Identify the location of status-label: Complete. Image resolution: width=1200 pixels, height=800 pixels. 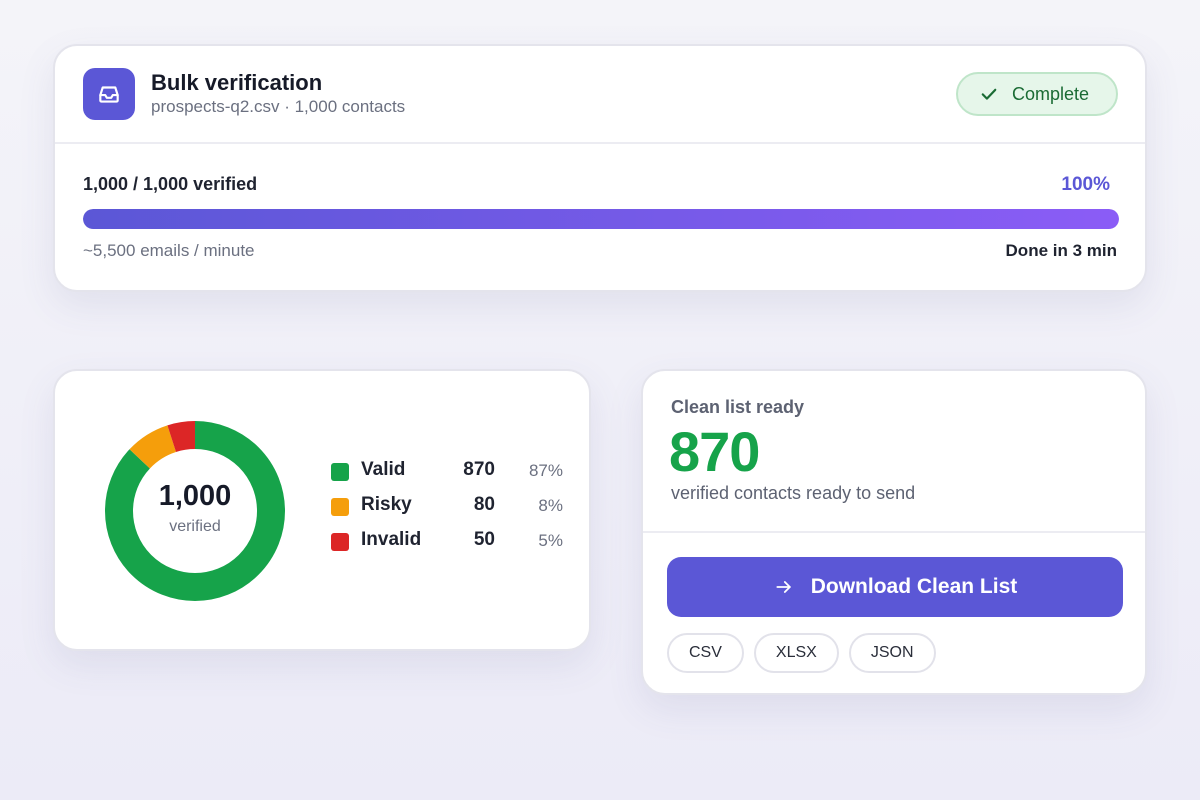
(1051, 93).